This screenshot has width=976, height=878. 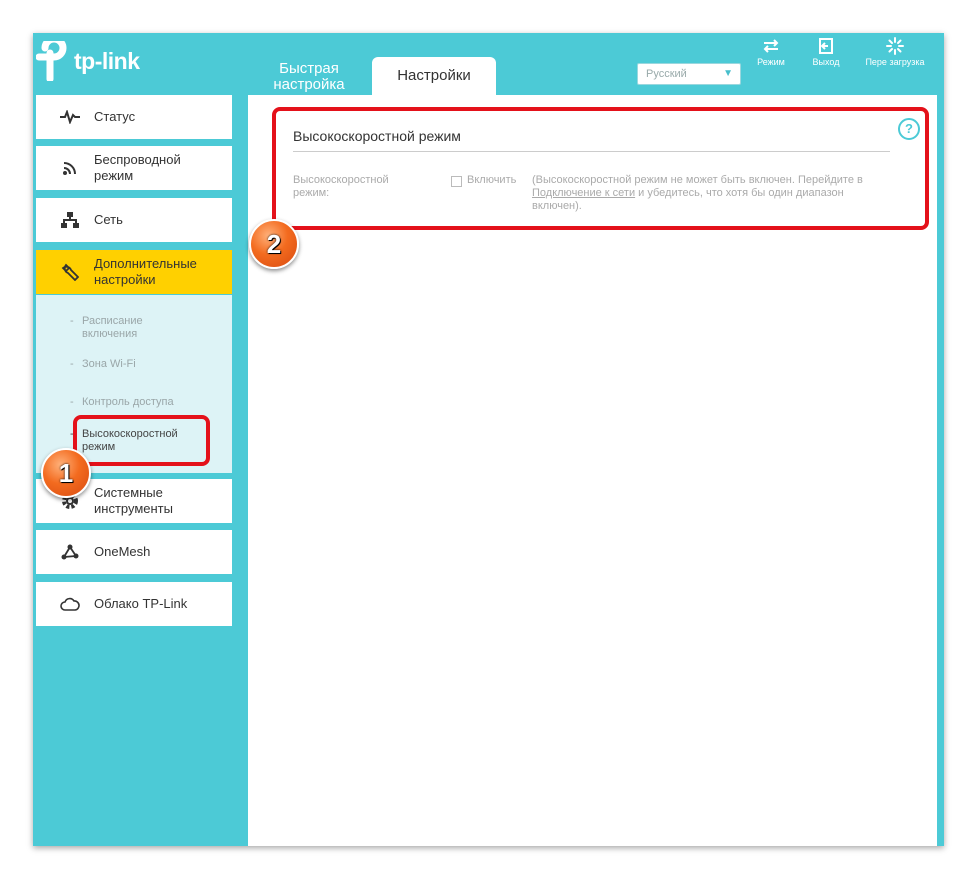 I want to click on sidebar-item-label: Сеть, so click(x=108, y=219).